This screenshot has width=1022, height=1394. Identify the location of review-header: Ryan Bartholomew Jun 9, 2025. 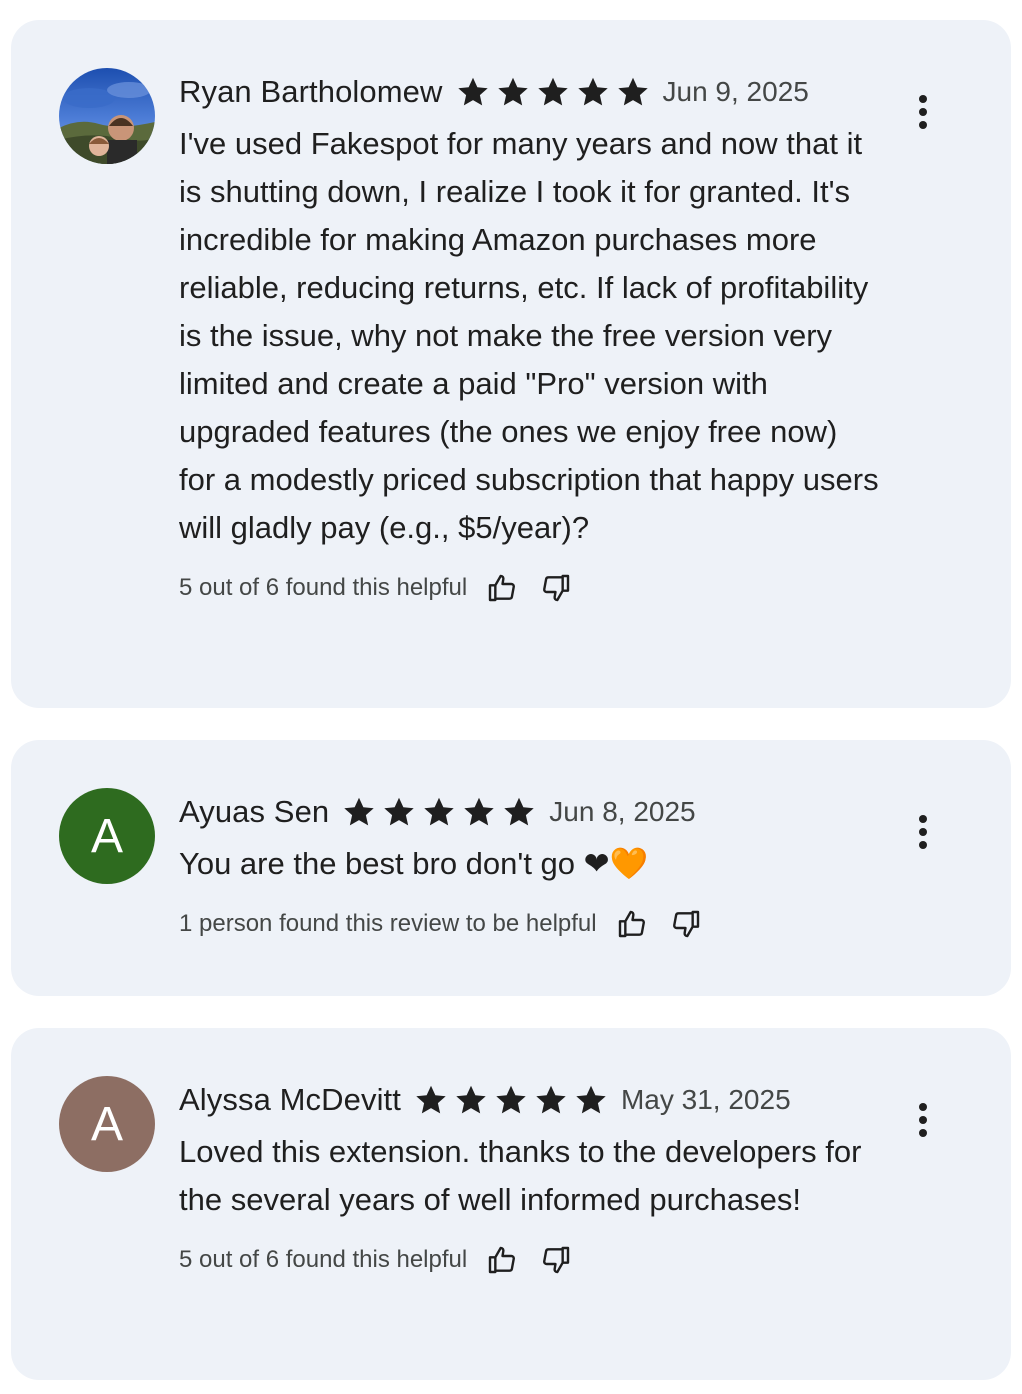
(529, 92).